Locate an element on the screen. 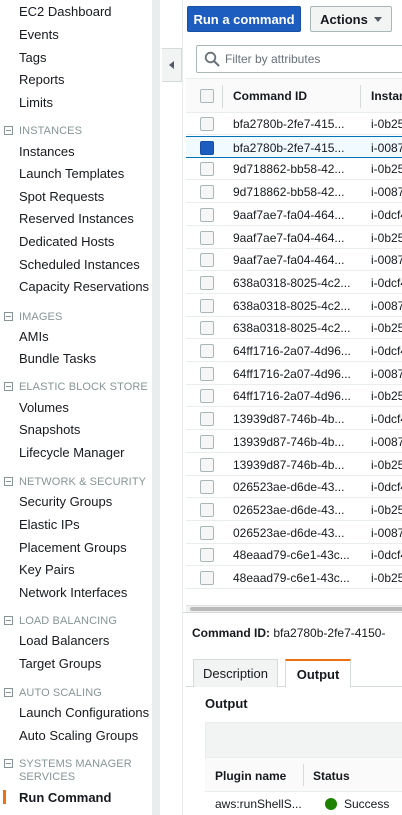  filter-box is located at coordinates (299, 59).